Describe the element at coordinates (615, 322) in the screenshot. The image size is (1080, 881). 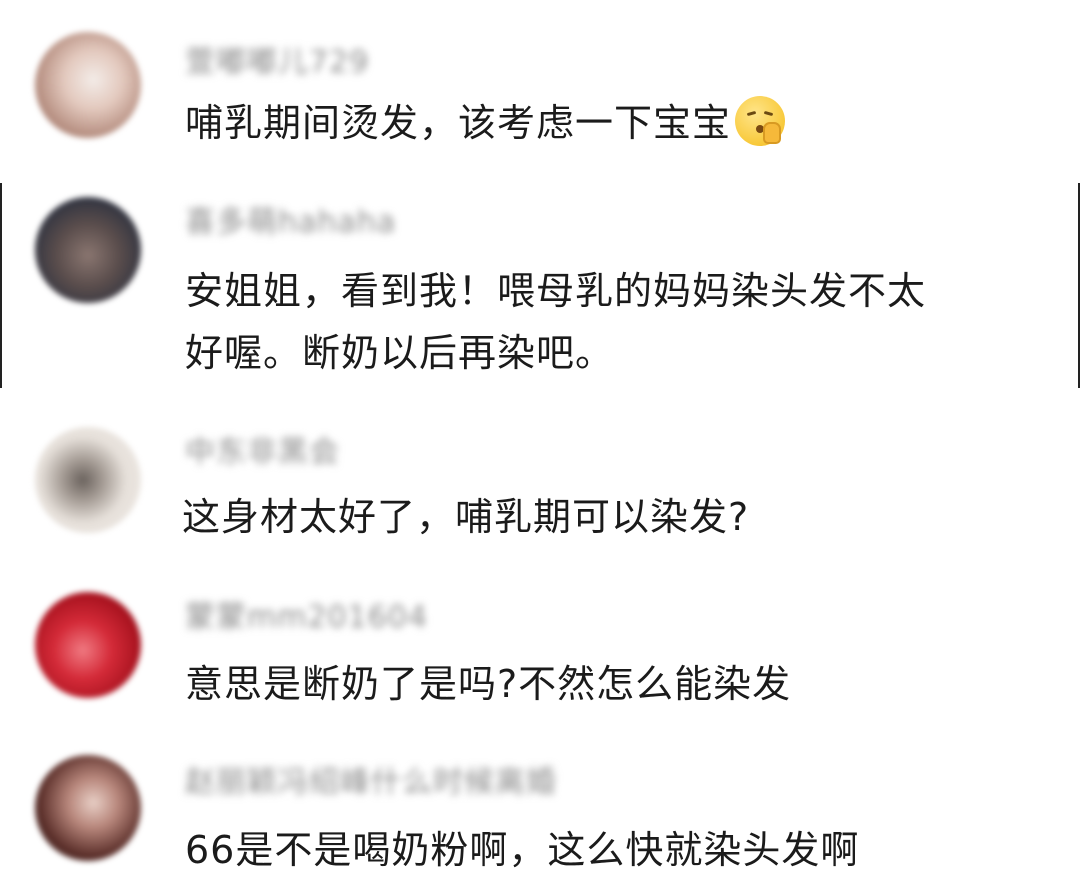
I see `comment-text: 安姐姐，看到我！喂母乳的妈妈染头发不太 好喔。断奶以后再染吧。` at that location.